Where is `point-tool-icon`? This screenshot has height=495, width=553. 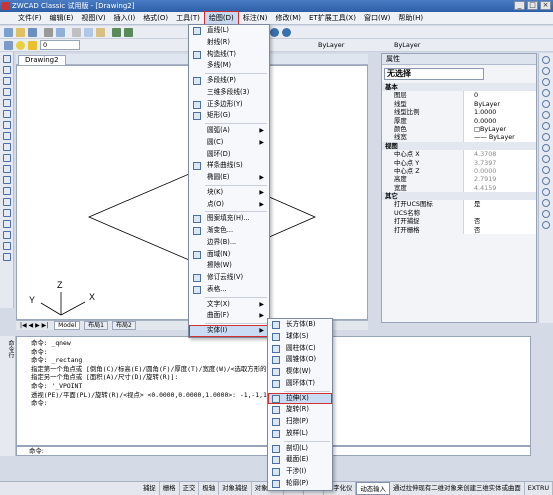
point-tool-icon is located at coordinates (6, 202).